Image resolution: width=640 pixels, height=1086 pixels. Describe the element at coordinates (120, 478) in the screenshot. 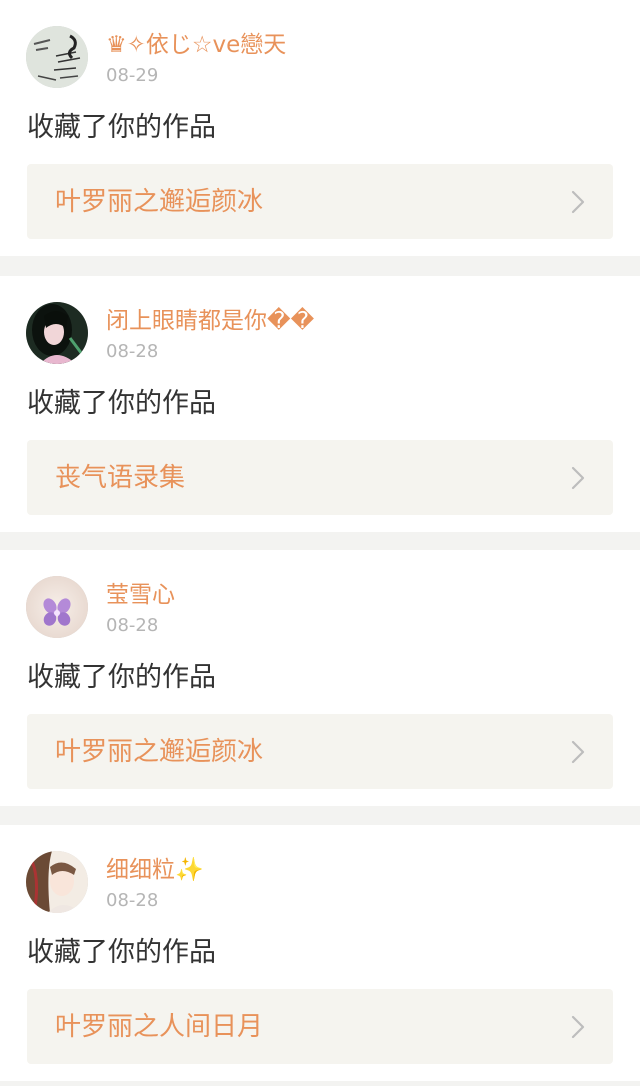

I see `work-title: 丧气语录集` at that location.